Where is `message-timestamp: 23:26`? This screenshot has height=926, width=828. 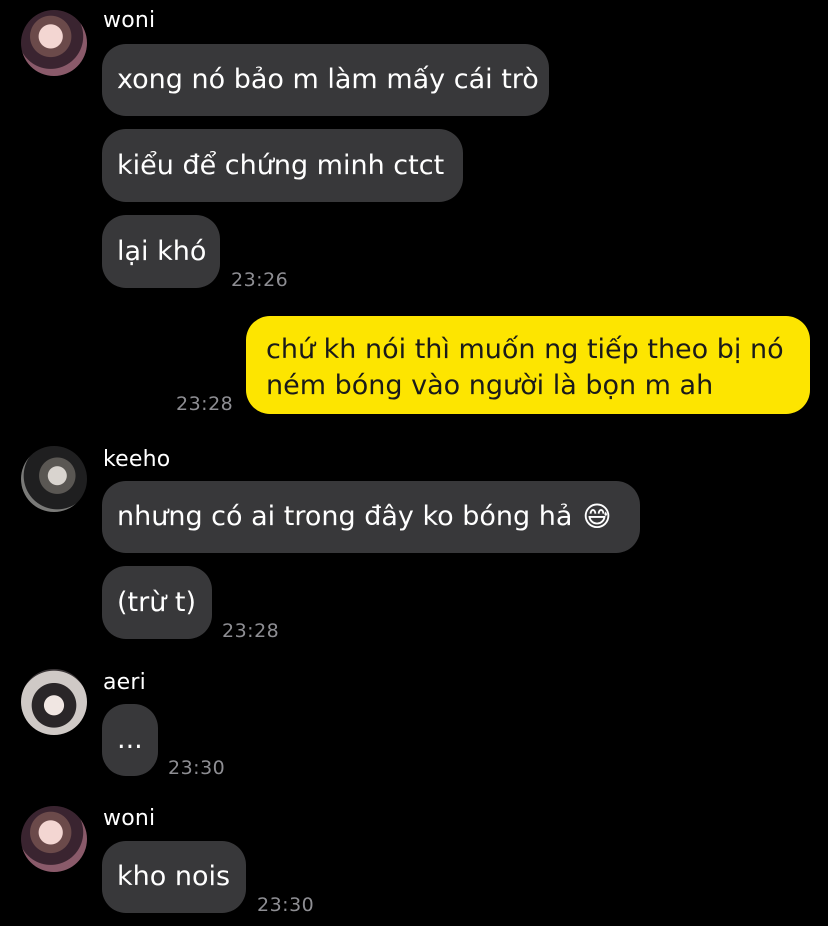
message-timestamp: 23:26 is located at coordinates (260, 280).